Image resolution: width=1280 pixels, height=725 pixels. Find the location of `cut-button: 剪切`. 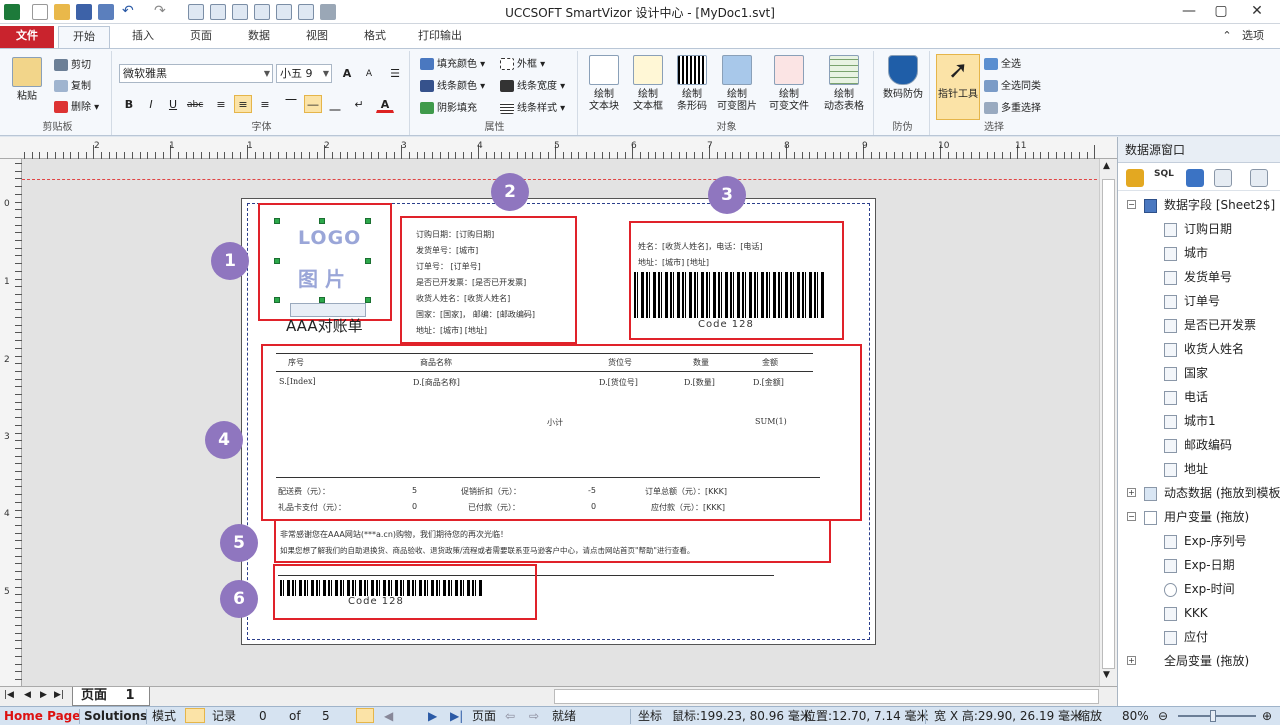

cut-button: 剪切 is located at coordinates (72, 66).